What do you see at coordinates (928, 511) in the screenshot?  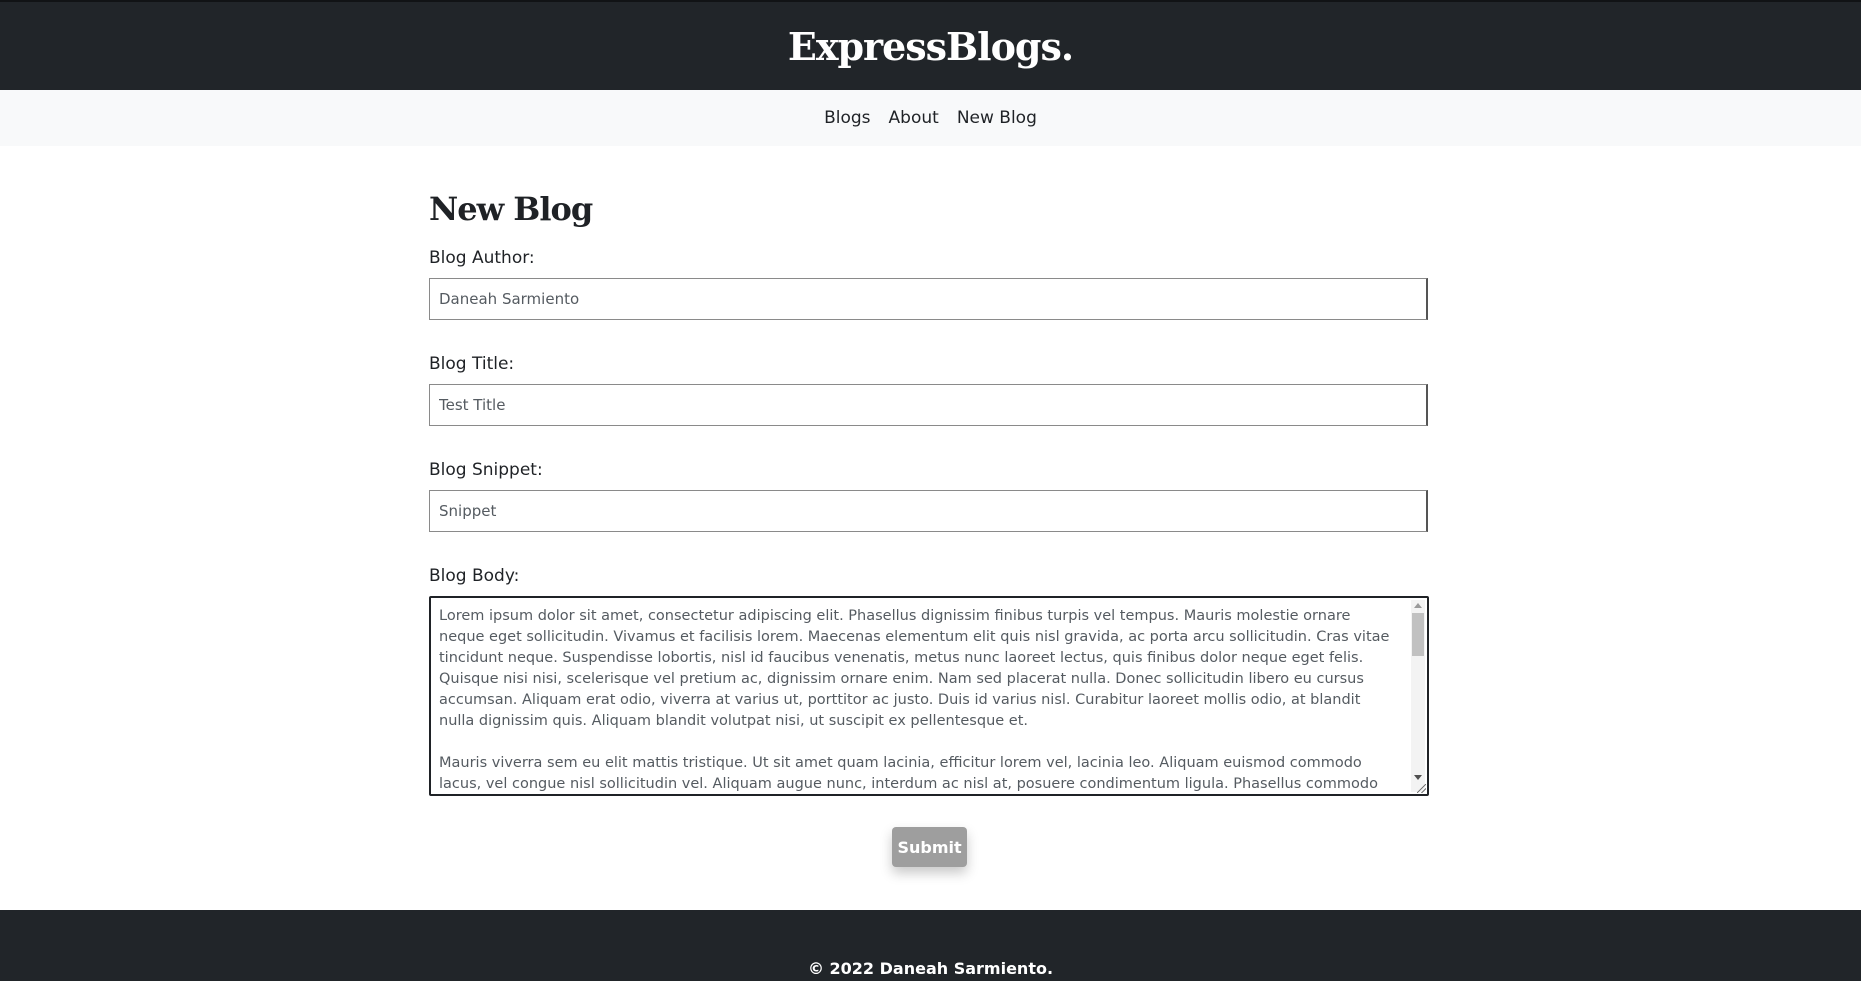 I see `snippet-input` at bounding box center [928, 511].